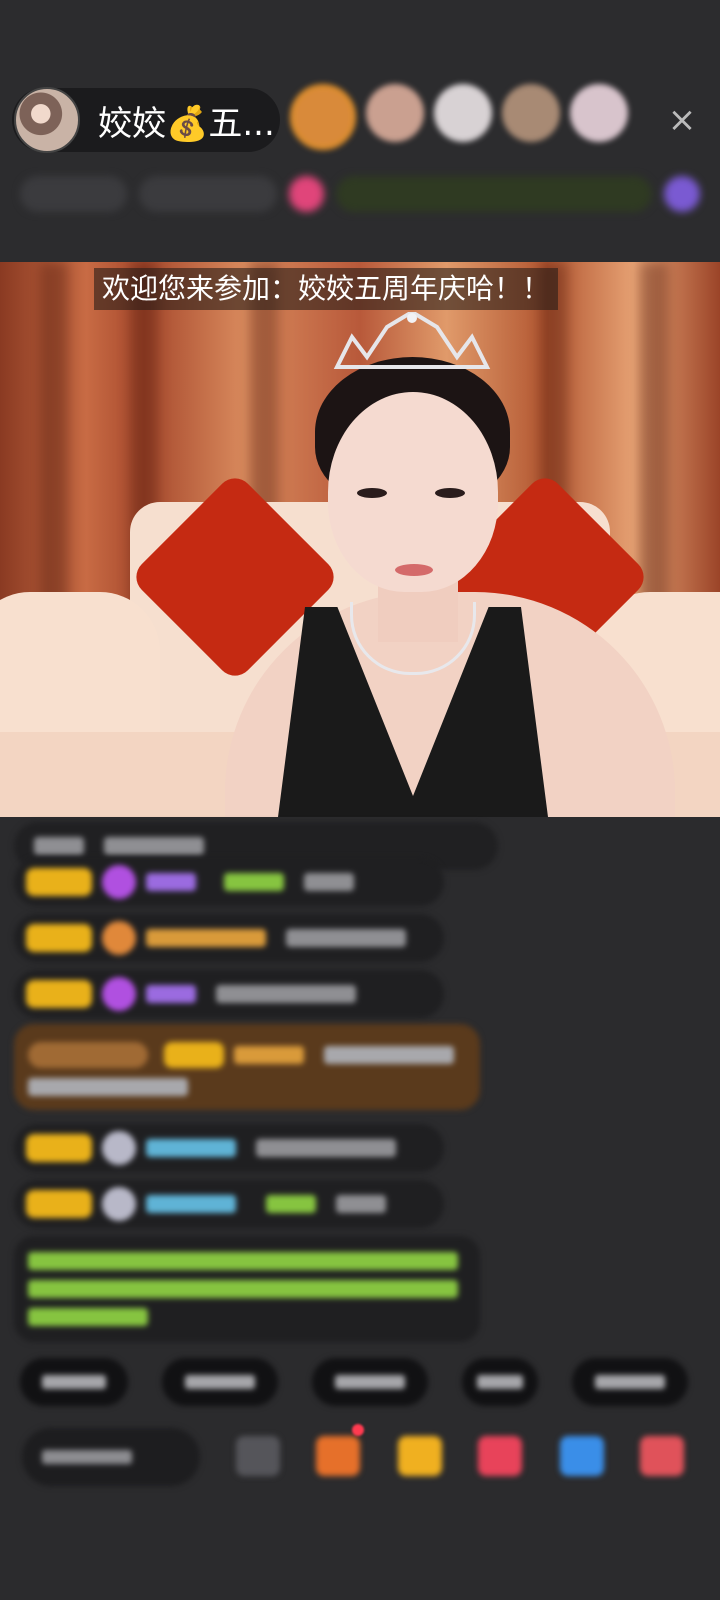 This screenshot has width=720, height=1600. What do you see at coordinates (358, 1430) in the screenshot?
I see `notification-dot` at bounding box center [358, 1430].